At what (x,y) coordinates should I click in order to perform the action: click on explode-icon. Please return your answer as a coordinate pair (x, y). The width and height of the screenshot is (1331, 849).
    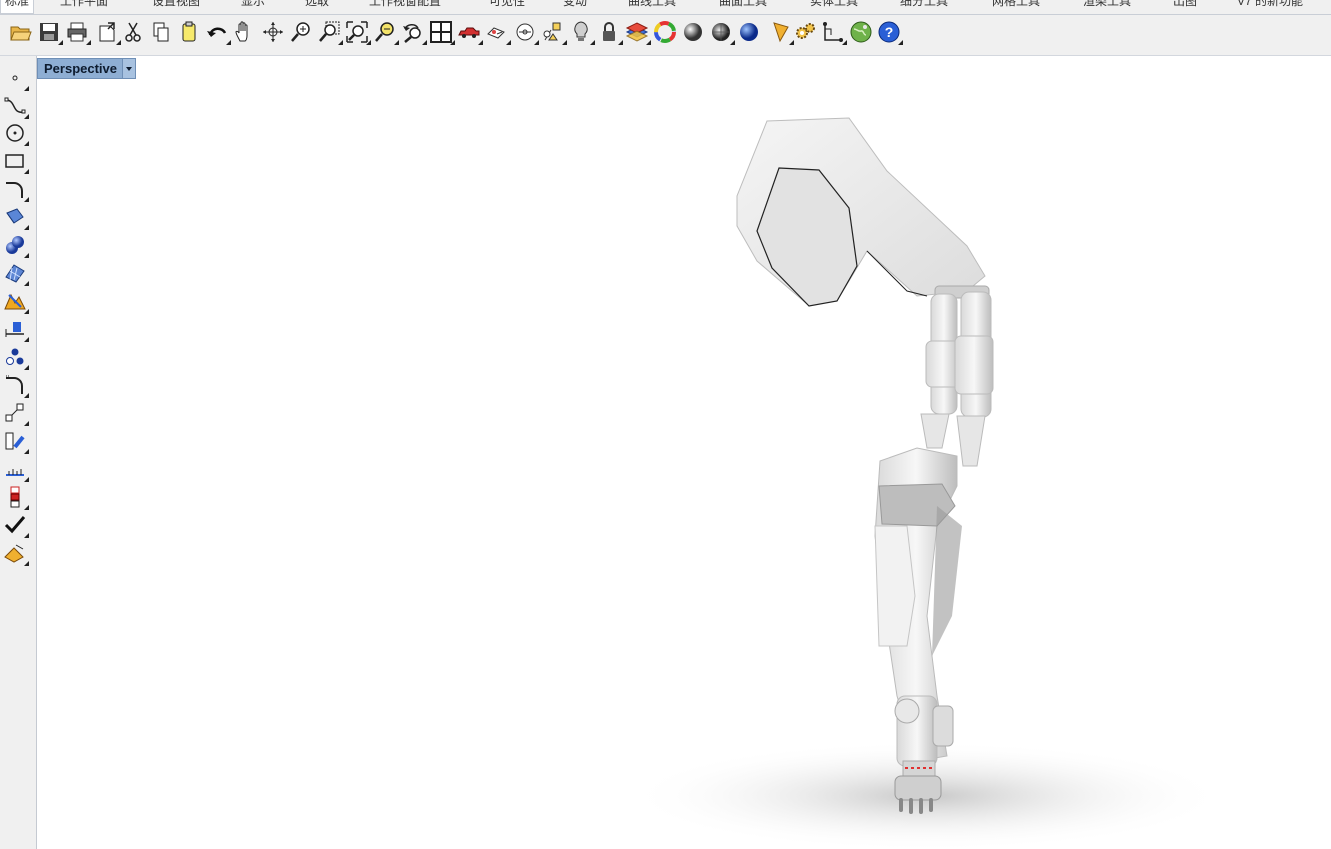
    Looking at the image, I should click on (16, 301).